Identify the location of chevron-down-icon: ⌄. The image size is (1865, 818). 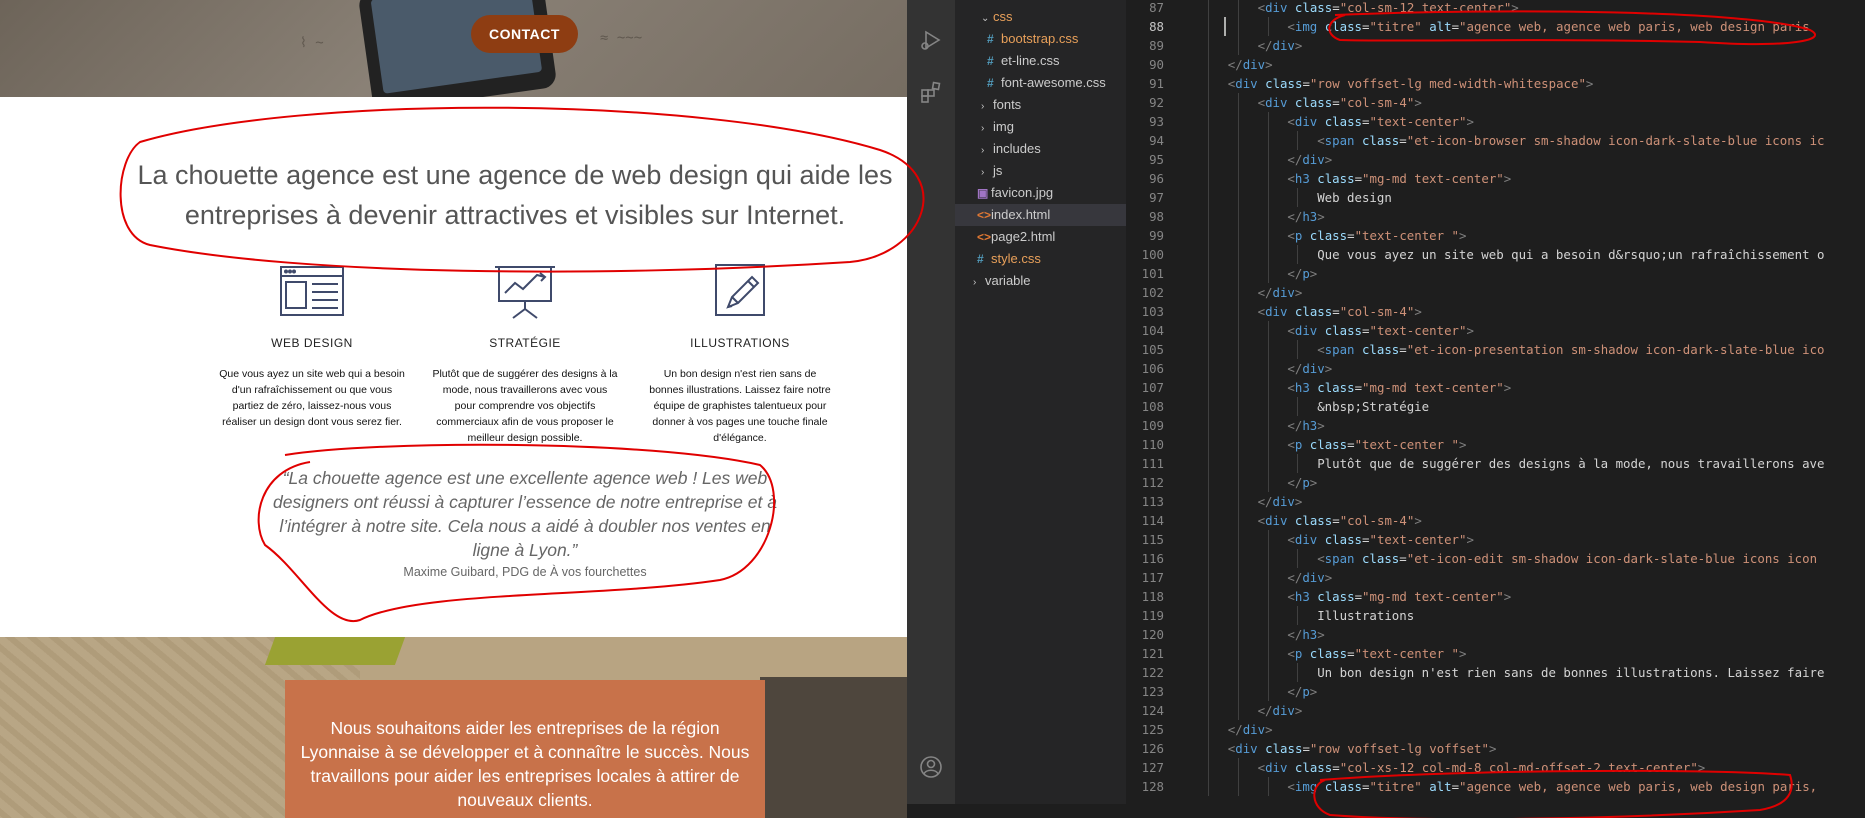
(985, 18).